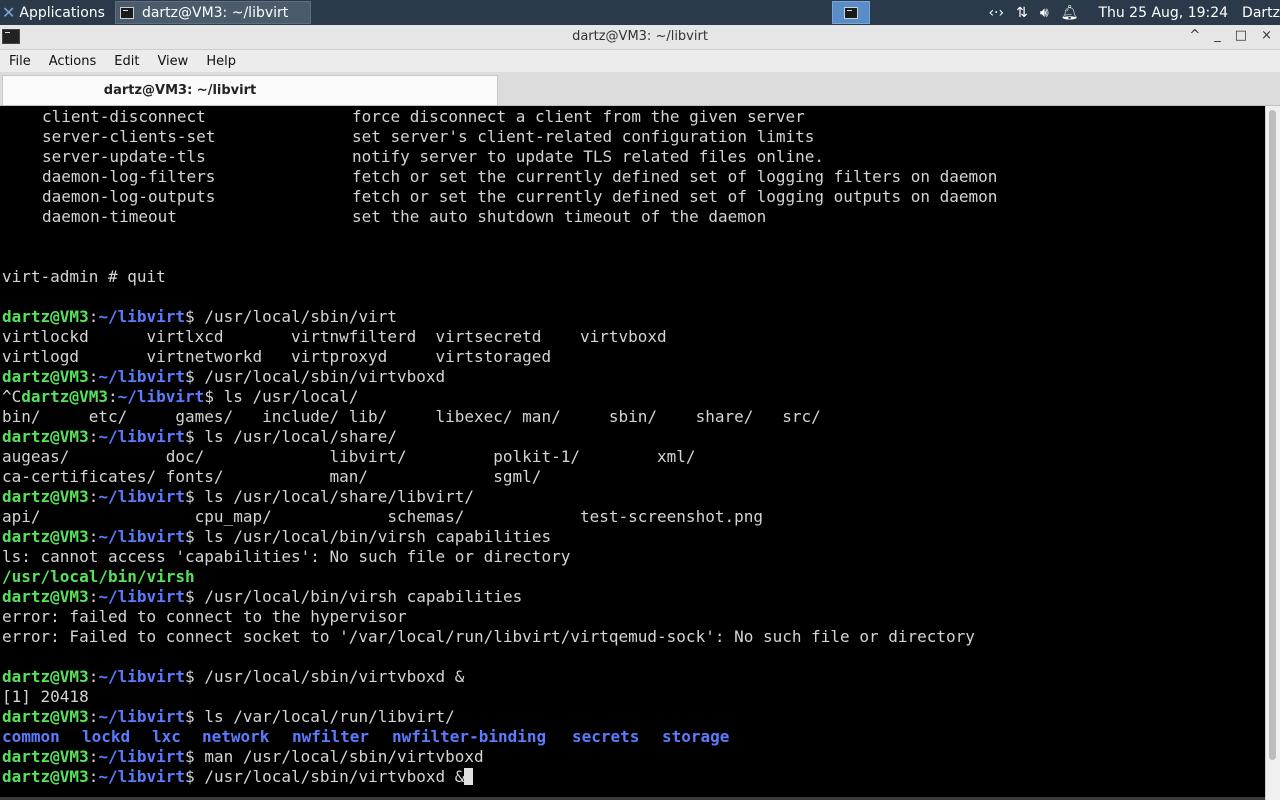  I want to click on dir-entry: nwfilter-binding, so click(469, 736).